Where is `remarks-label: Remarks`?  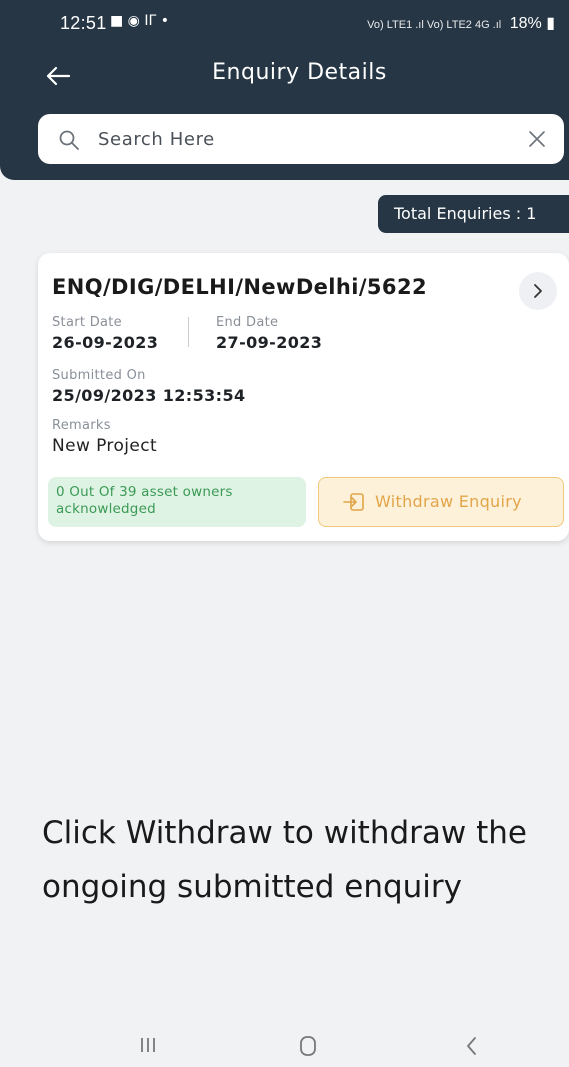 remarks-label: Remarks is located at coordinates (81, 425).